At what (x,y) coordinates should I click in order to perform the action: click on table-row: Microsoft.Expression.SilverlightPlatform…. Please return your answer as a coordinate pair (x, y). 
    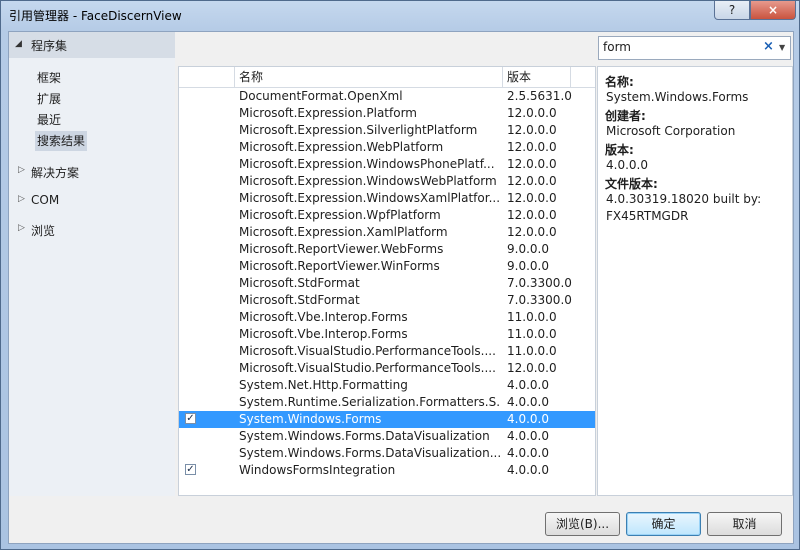
    Looking at the image, I should click on (387, 130).